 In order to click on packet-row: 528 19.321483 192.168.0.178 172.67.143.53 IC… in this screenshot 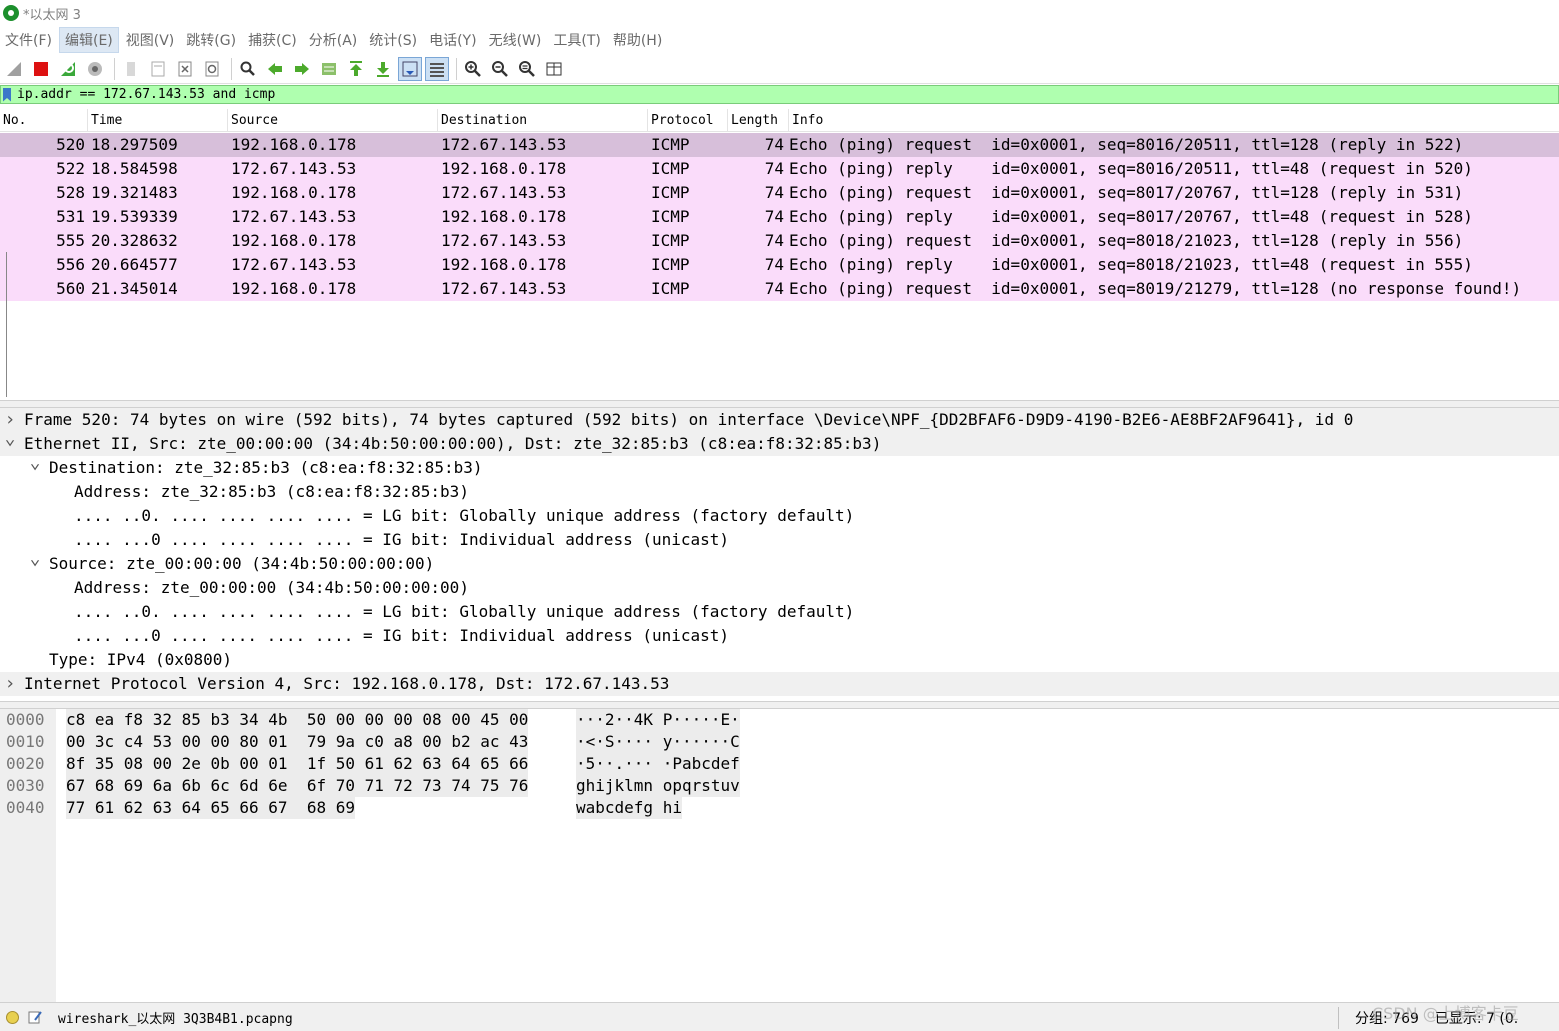, I will do `click(779, 193)`.